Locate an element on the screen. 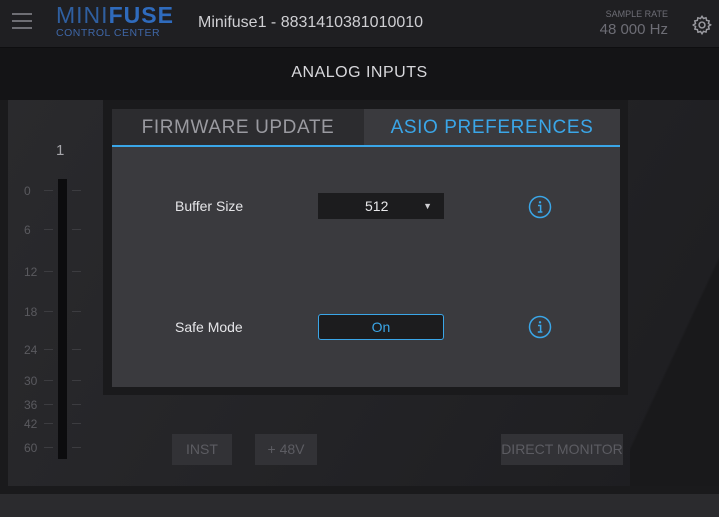 The image size is (719, 517). scale-label: 12 is located at coordinates (31, 272).